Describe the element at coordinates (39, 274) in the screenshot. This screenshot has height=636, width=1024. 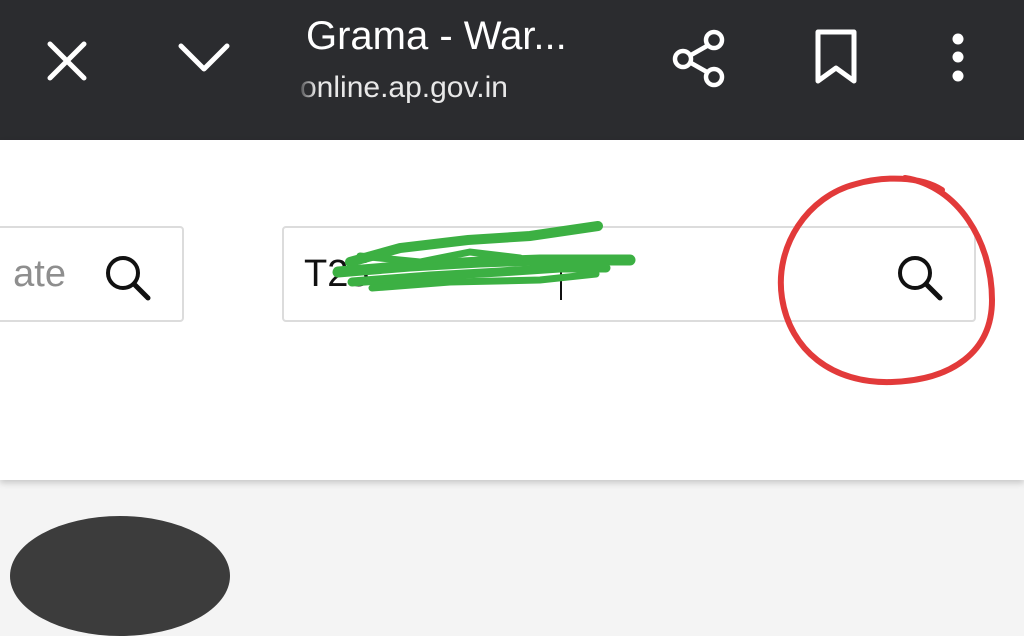
I see `search-placeholder: ate` at that location.